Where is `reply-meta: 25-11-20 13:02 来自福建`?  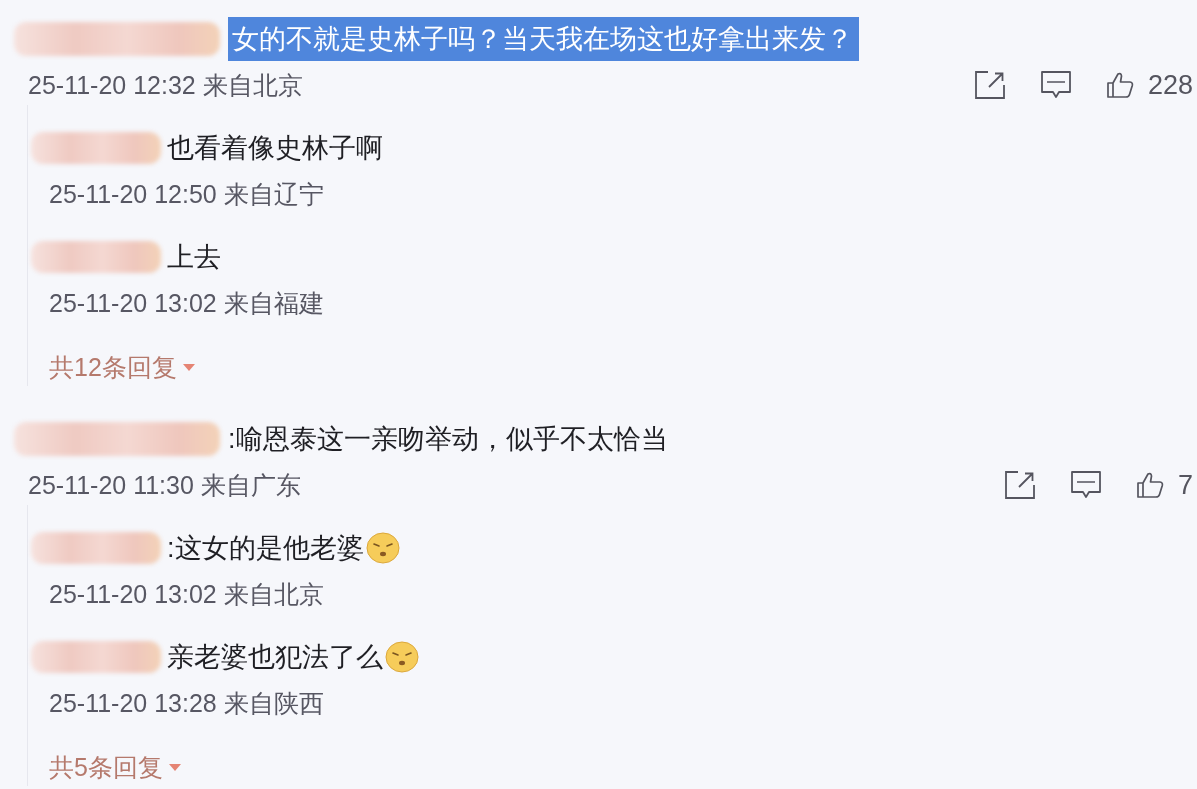 reply-meta: 25-11-20 13:02 来自福建 is located at coordinates (186, 303).